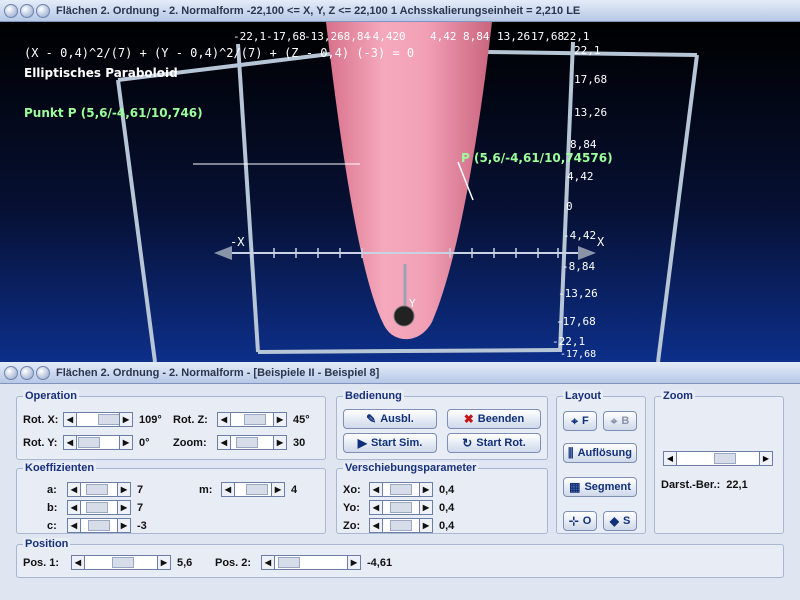 Image resolution: width=800 pixels, height=600 pixels. I want to click on zoom-value: 30, so click(299, 442).